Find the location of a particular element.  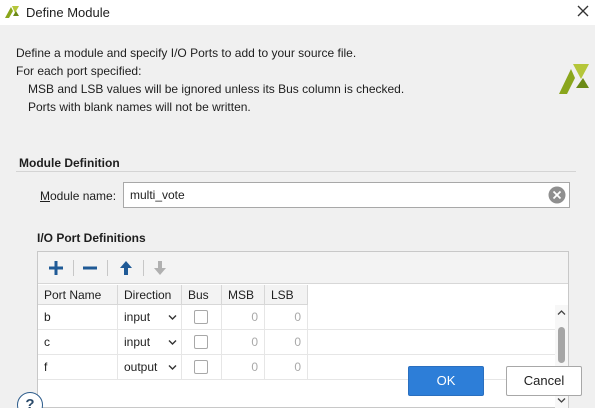

clear-icon is located at coordinates (557, 195).